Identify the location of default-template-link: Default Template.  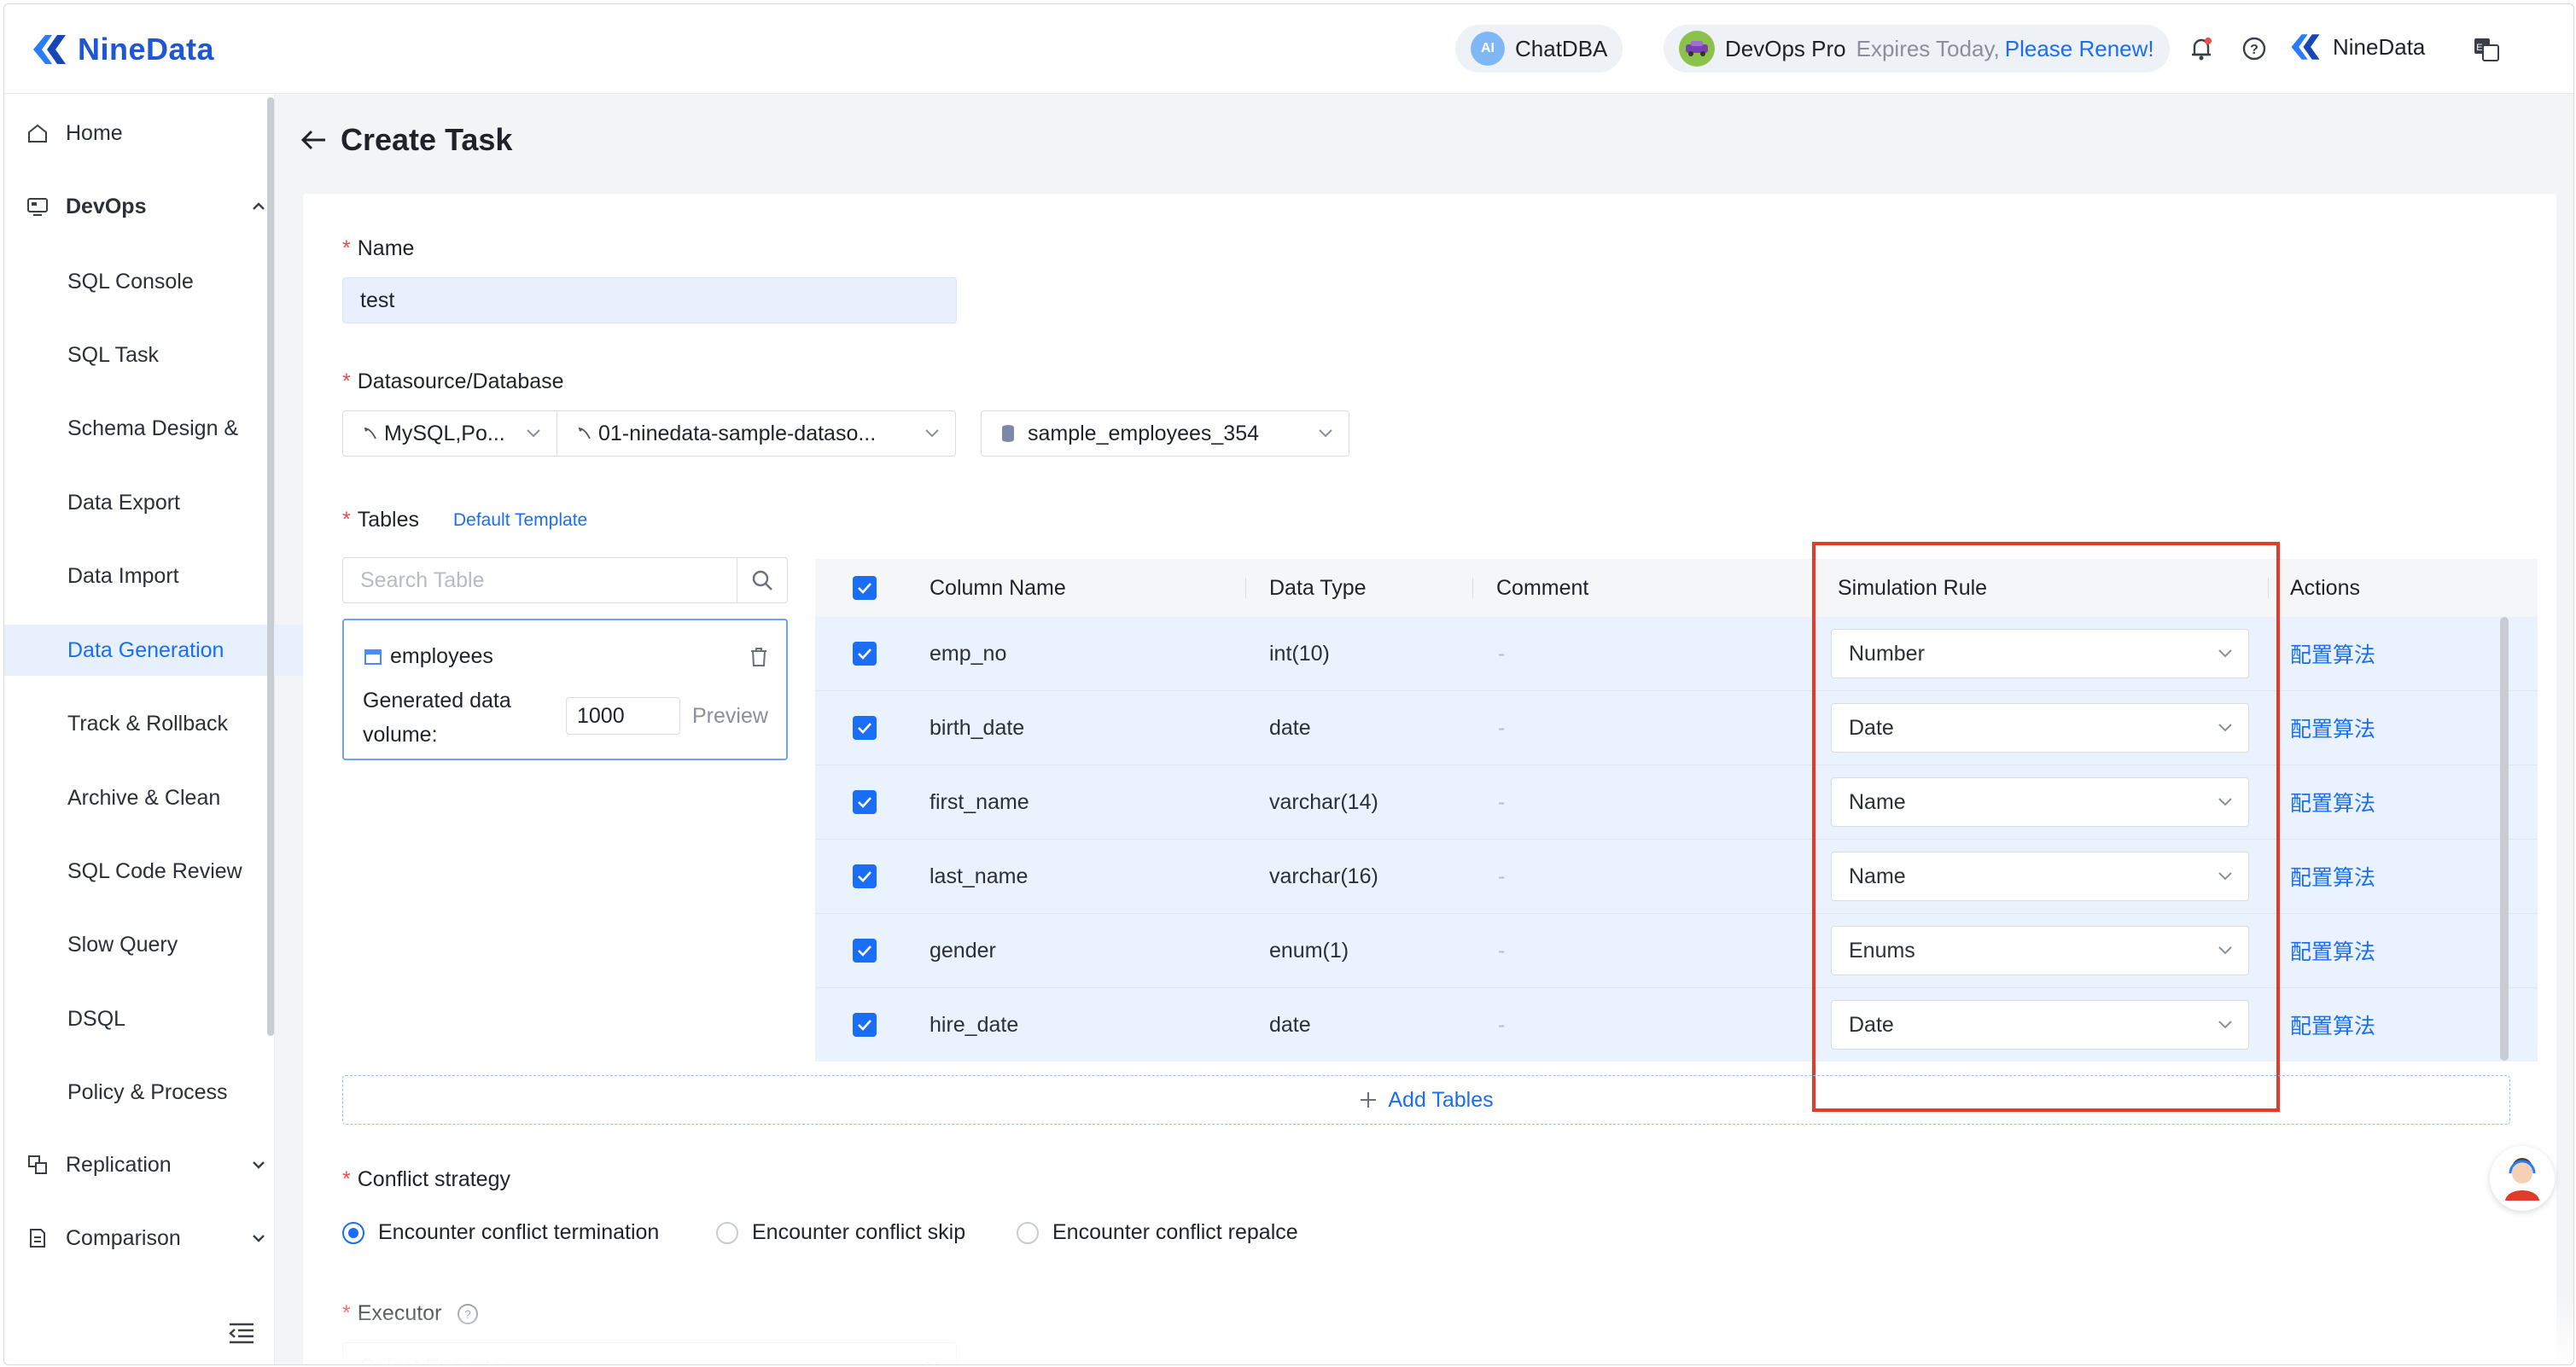
(520, 520).